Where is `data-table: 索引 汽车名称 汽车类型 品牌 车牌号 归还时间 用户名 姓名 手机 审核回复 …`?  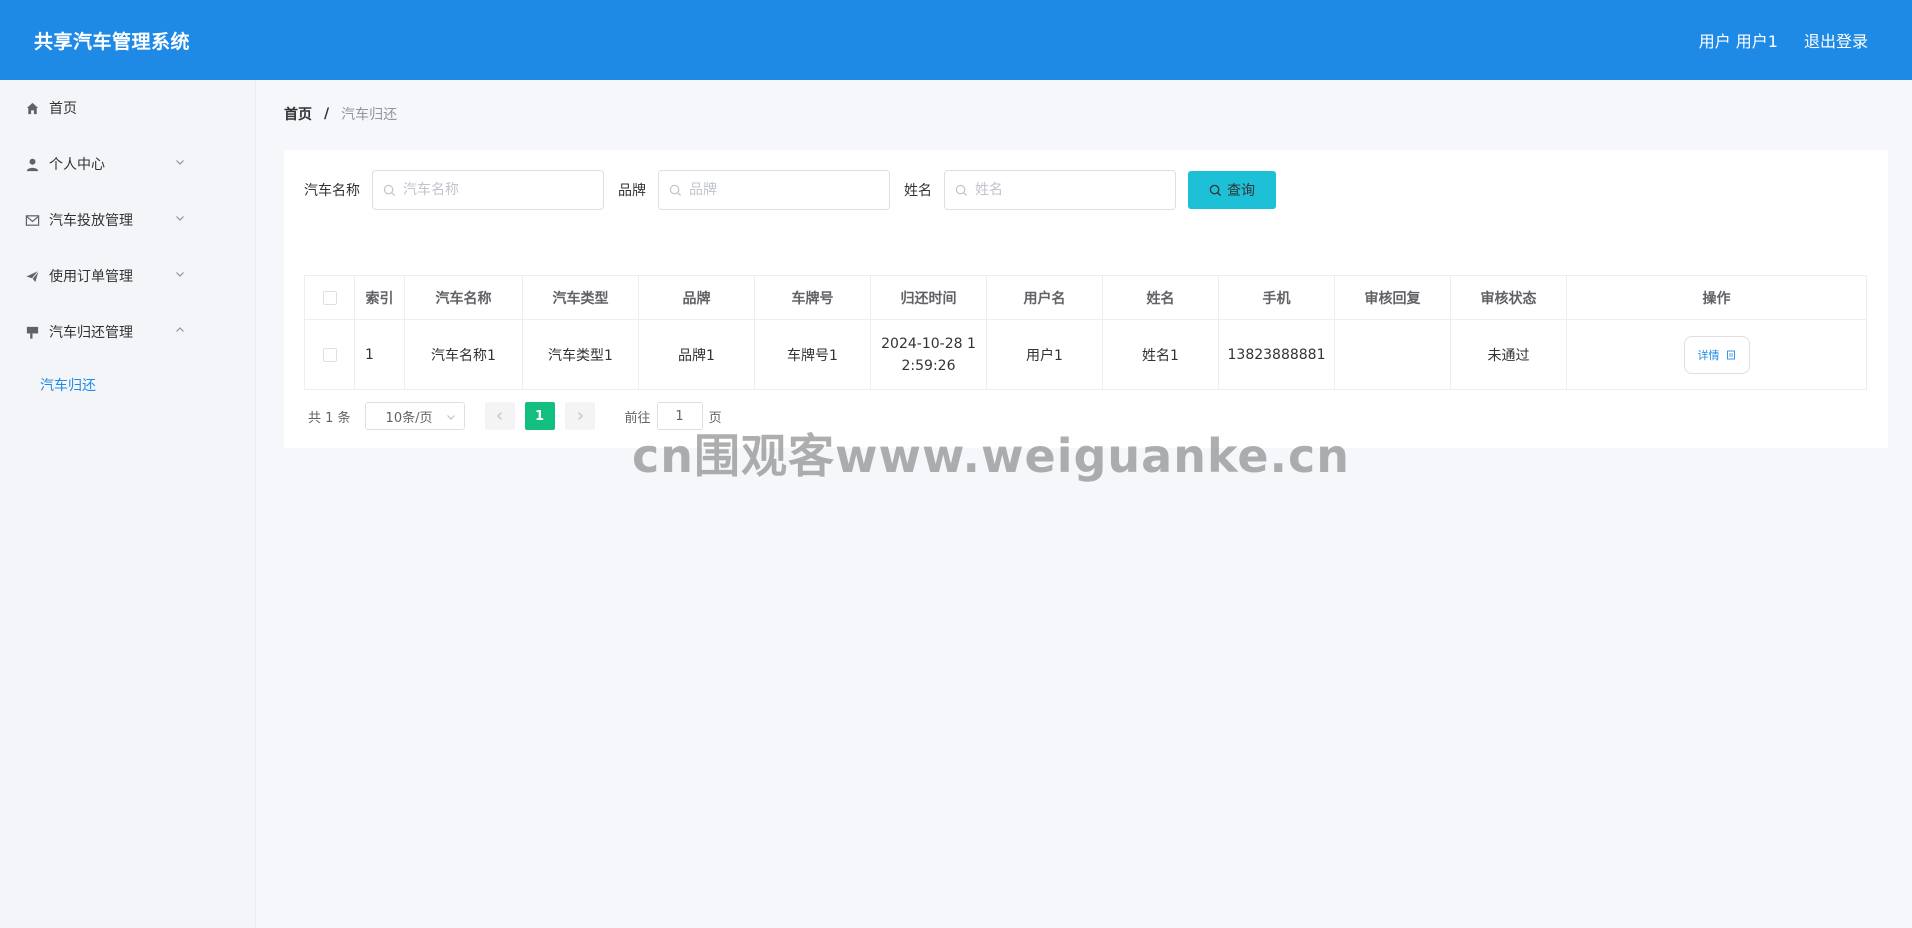 data-table: 索引 汽车名称 汽车类型 品牌 车牌号 归还时间 用户名 姓名 手机 审核回复 … is located at coordinates (1085, 332).